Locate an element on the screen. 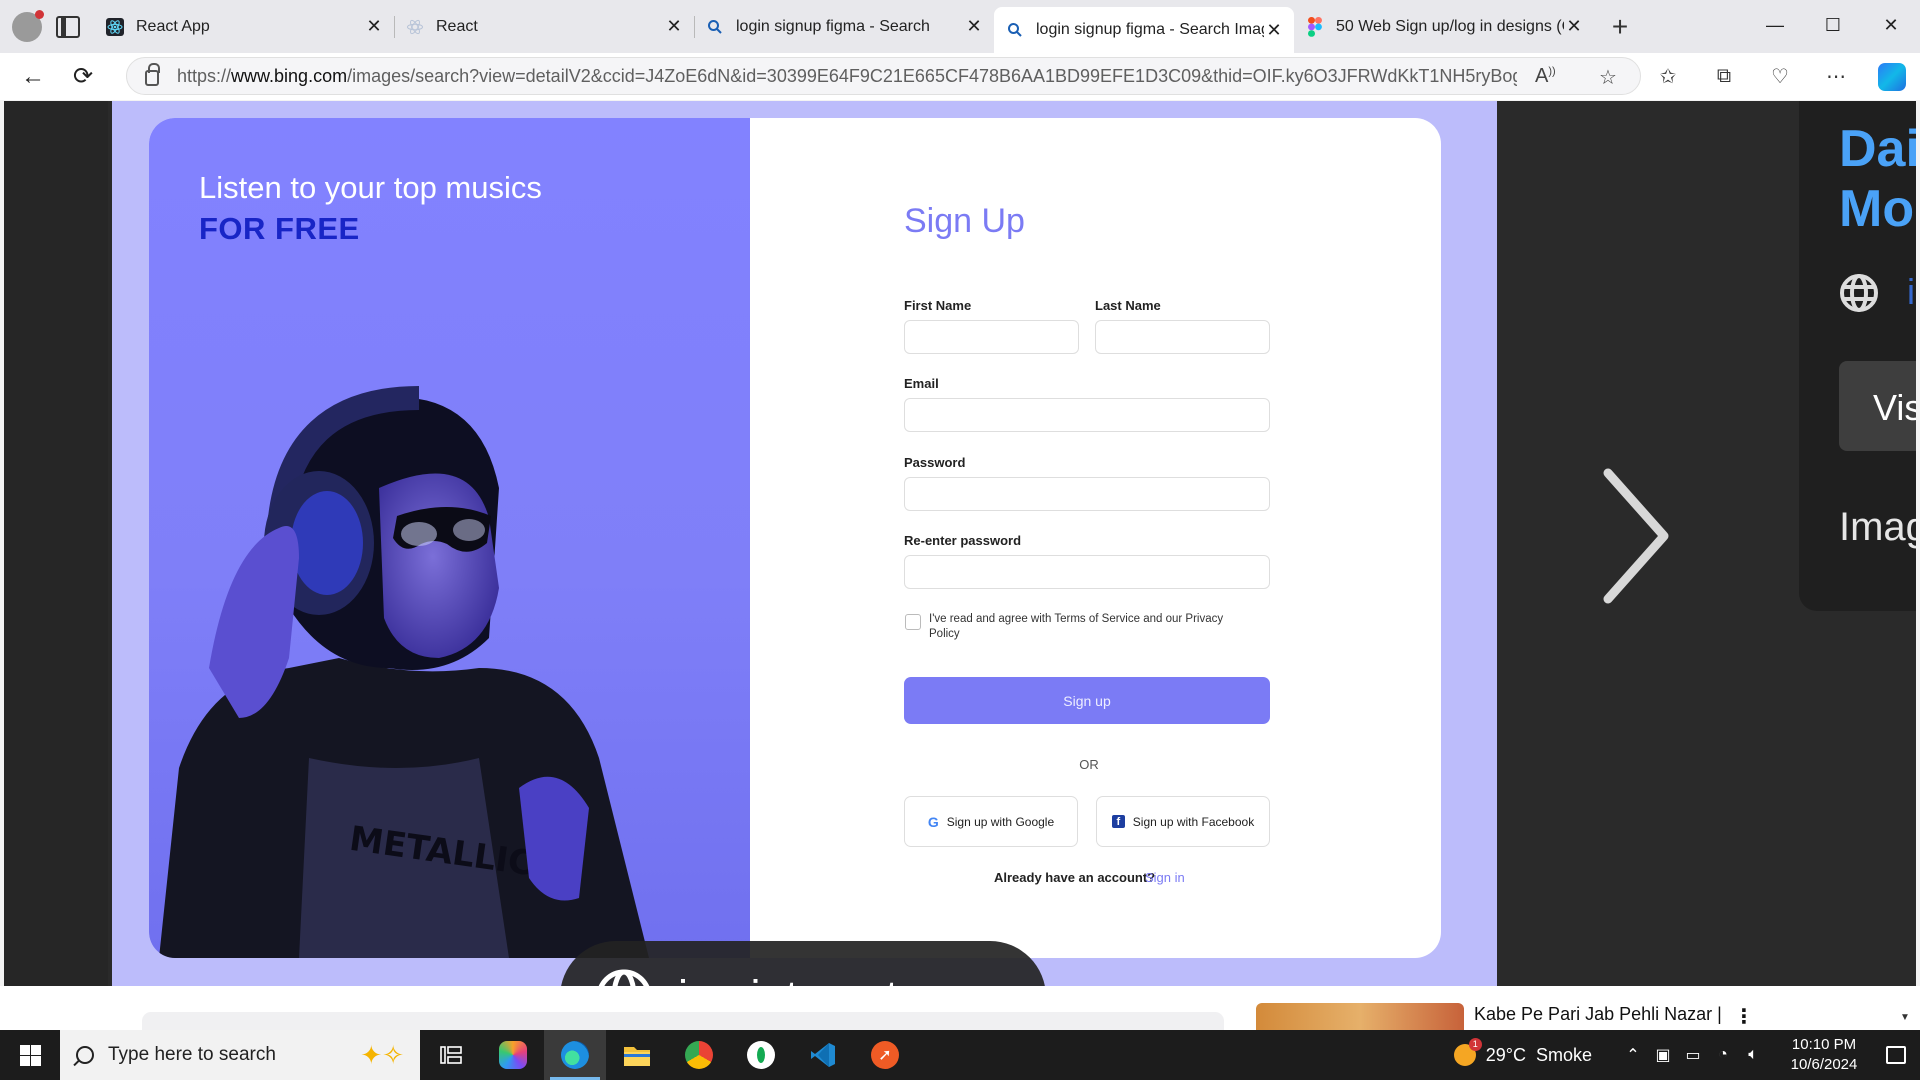  lock-icon is located at coordinates (152, 74).